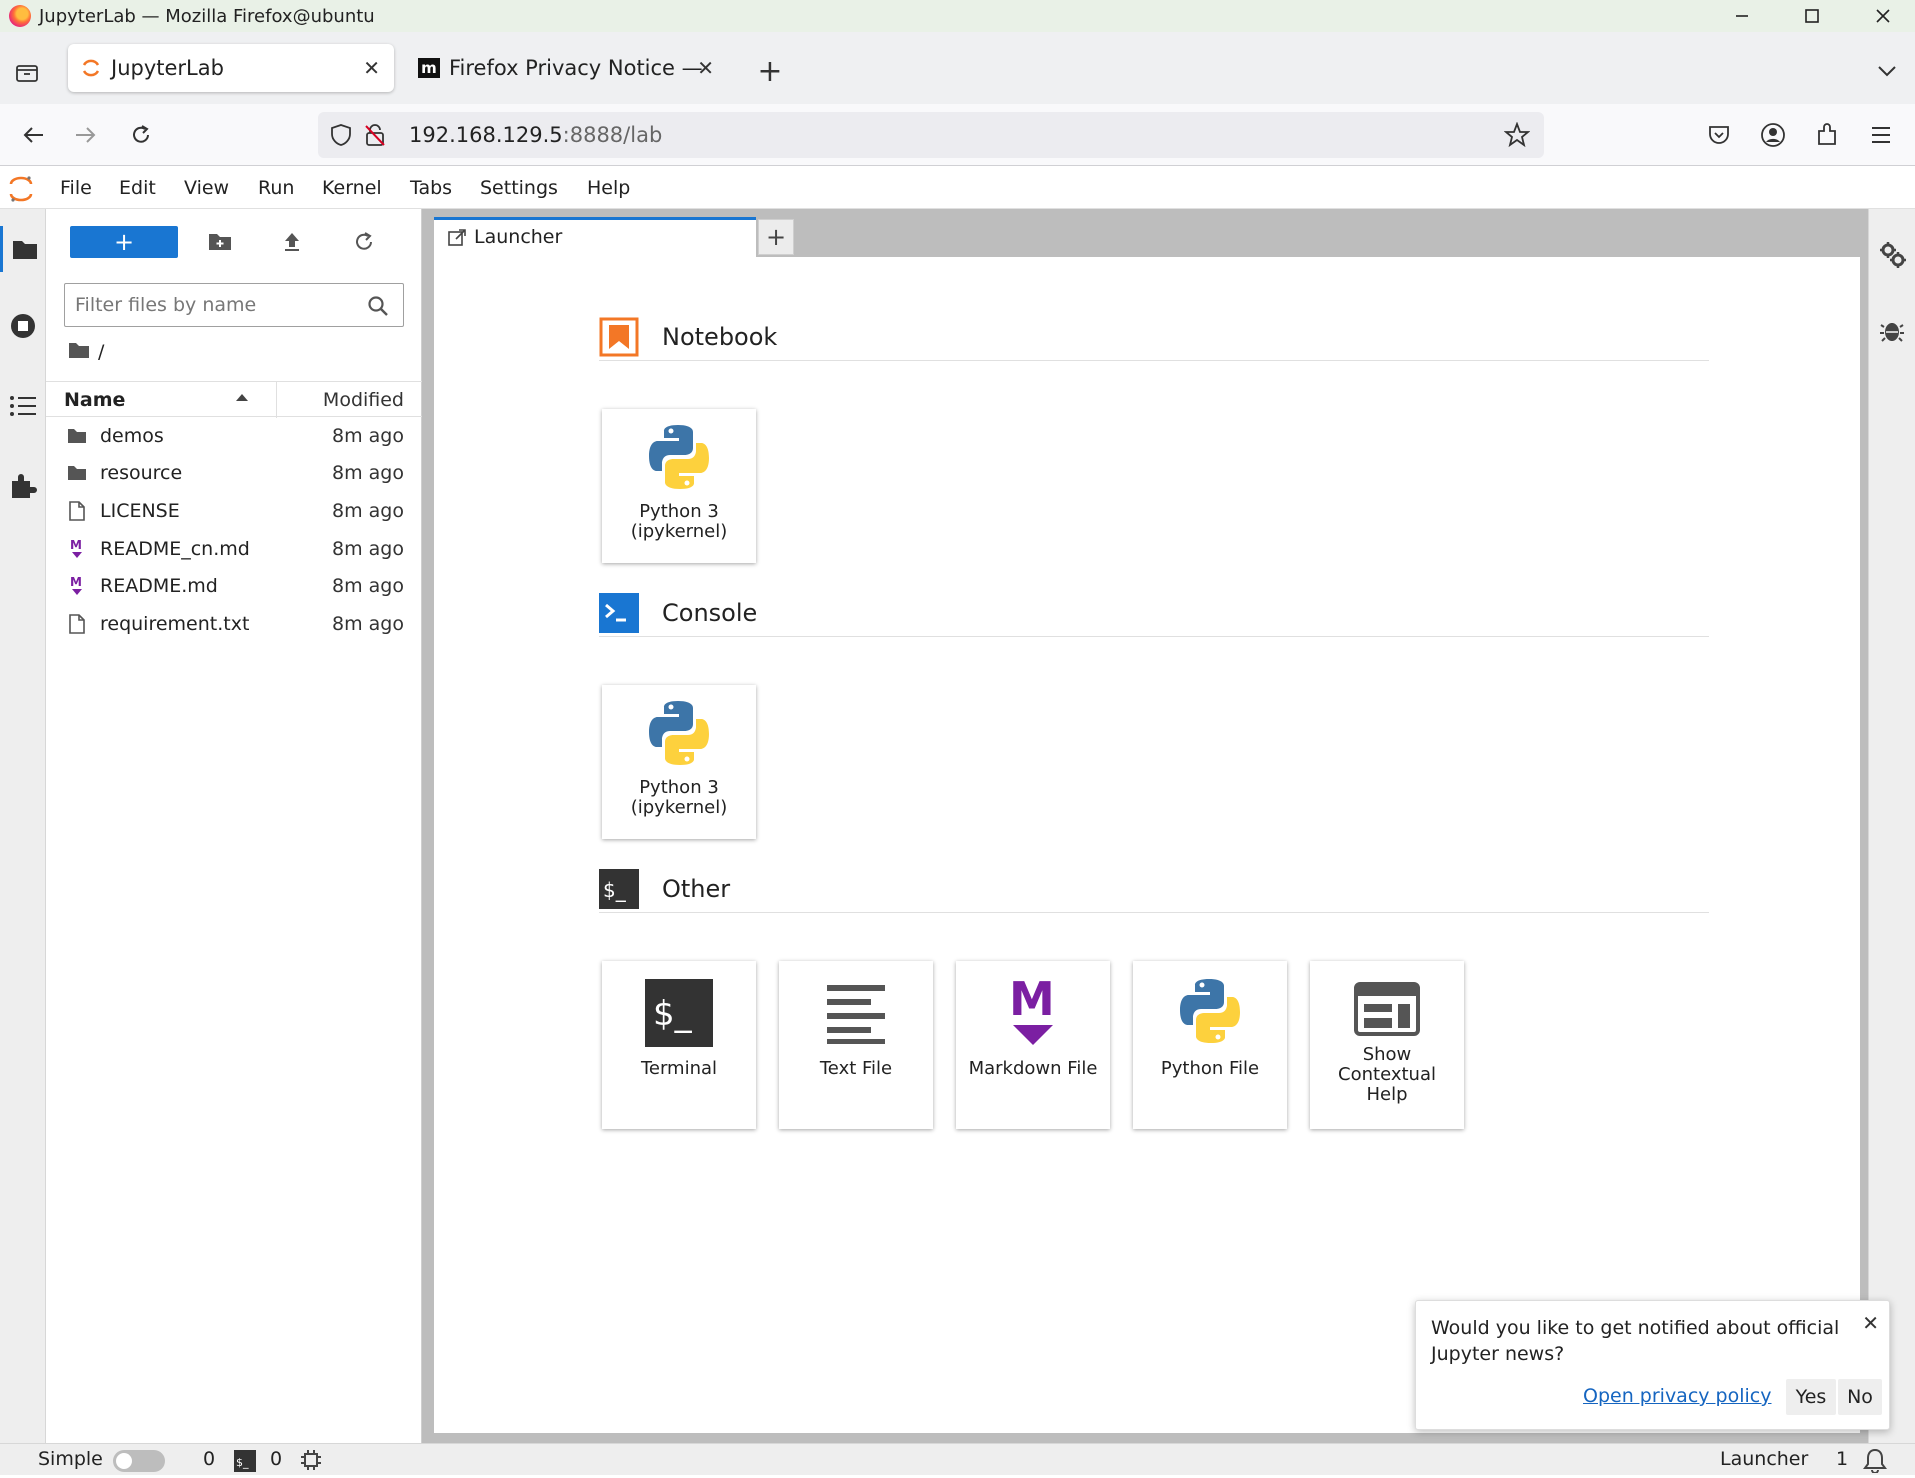 This screenshot has width=1915, height=1478. I want to click on python-file-card: Python File, so click(1210, 1045).